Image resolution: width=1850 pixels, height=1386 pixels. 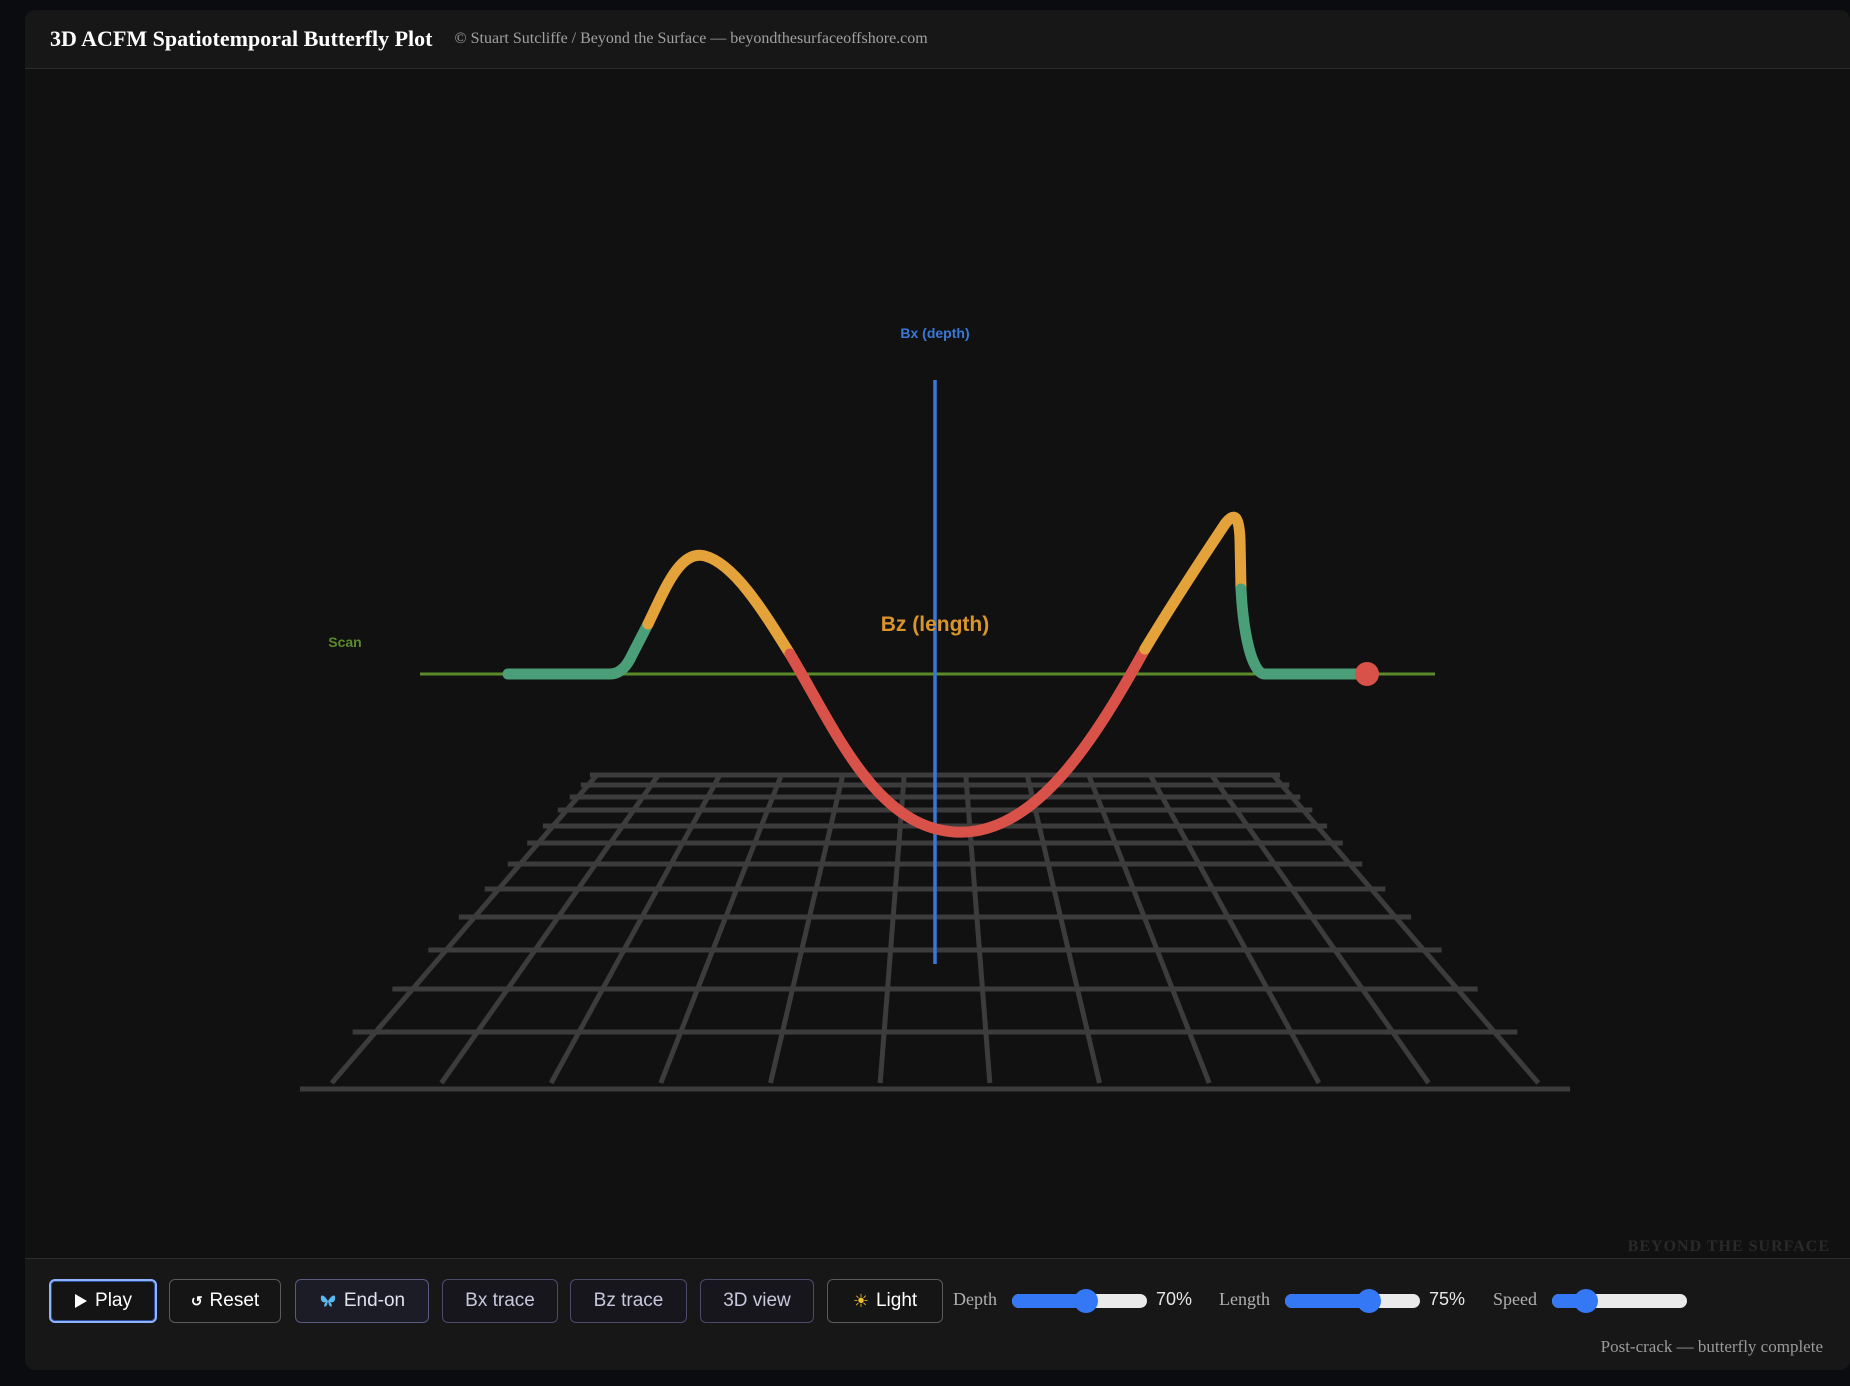 What do you see at coordinates (719, 604) in the screenshot?
I see `trace-segment-left-peak` at bounding box center [719, 604].